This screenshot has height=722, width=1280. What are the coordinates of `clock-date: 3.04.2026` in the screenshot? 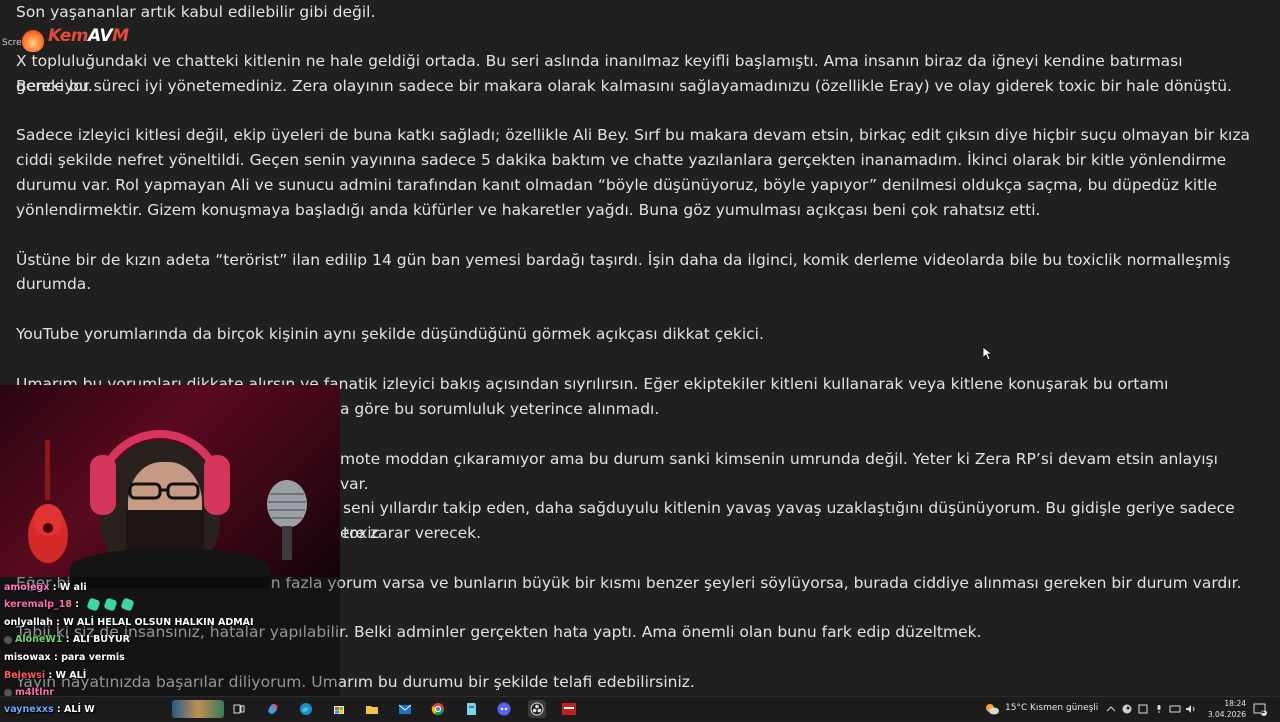 It's located at (1226, 714).